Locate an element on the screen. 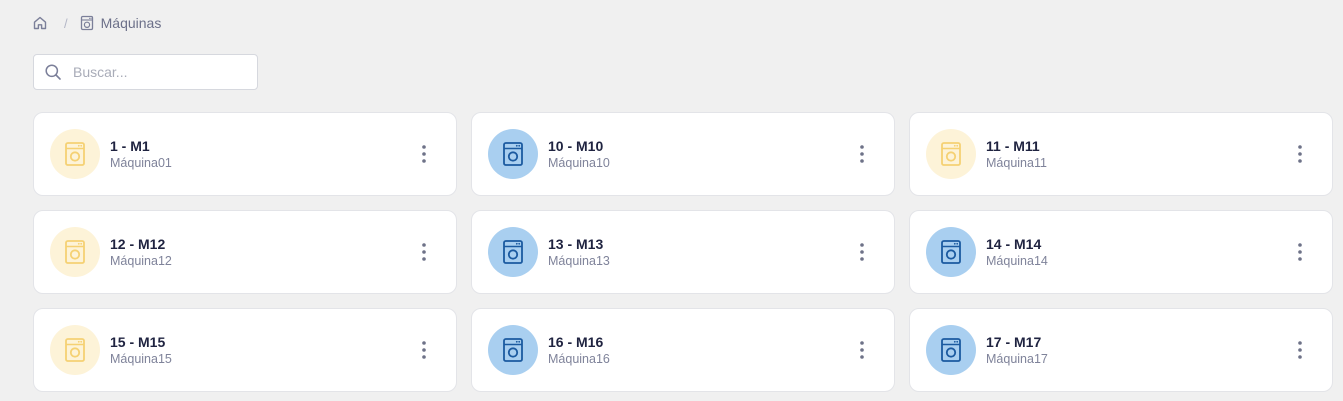 This screenshot has height=401, width=1343. machine-text: 11 - M11 Máquina11 is located at coordinates (1016, 154).